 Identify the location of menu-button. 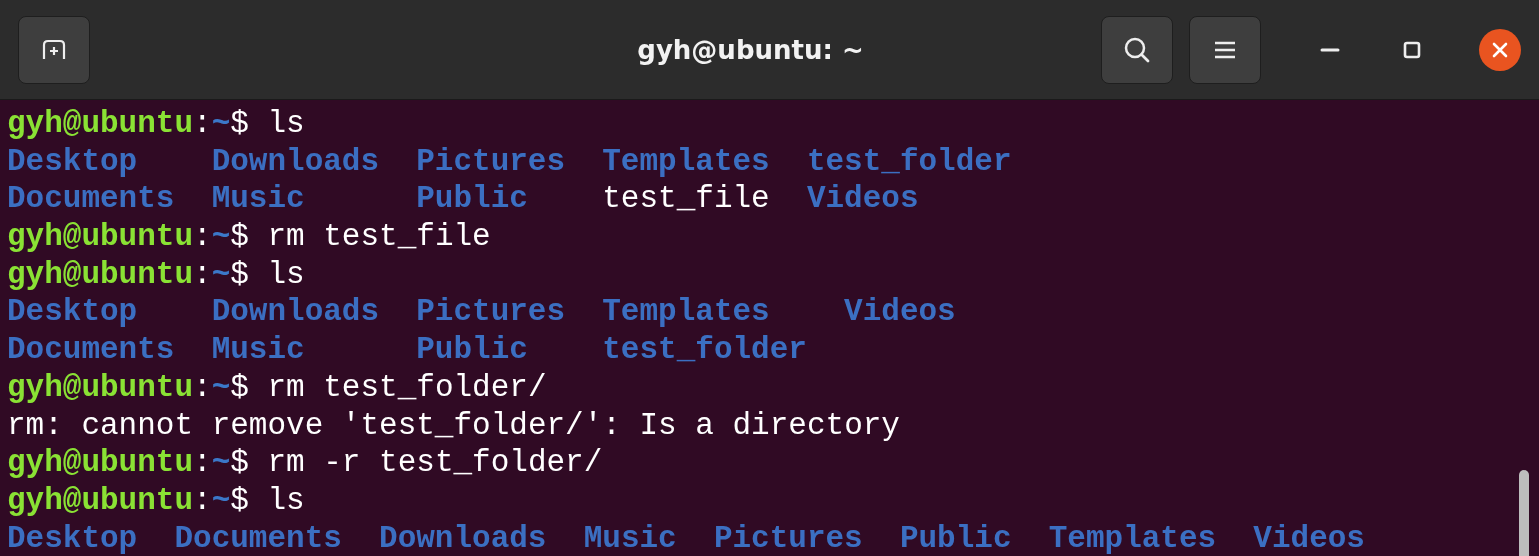
(1225, 49).